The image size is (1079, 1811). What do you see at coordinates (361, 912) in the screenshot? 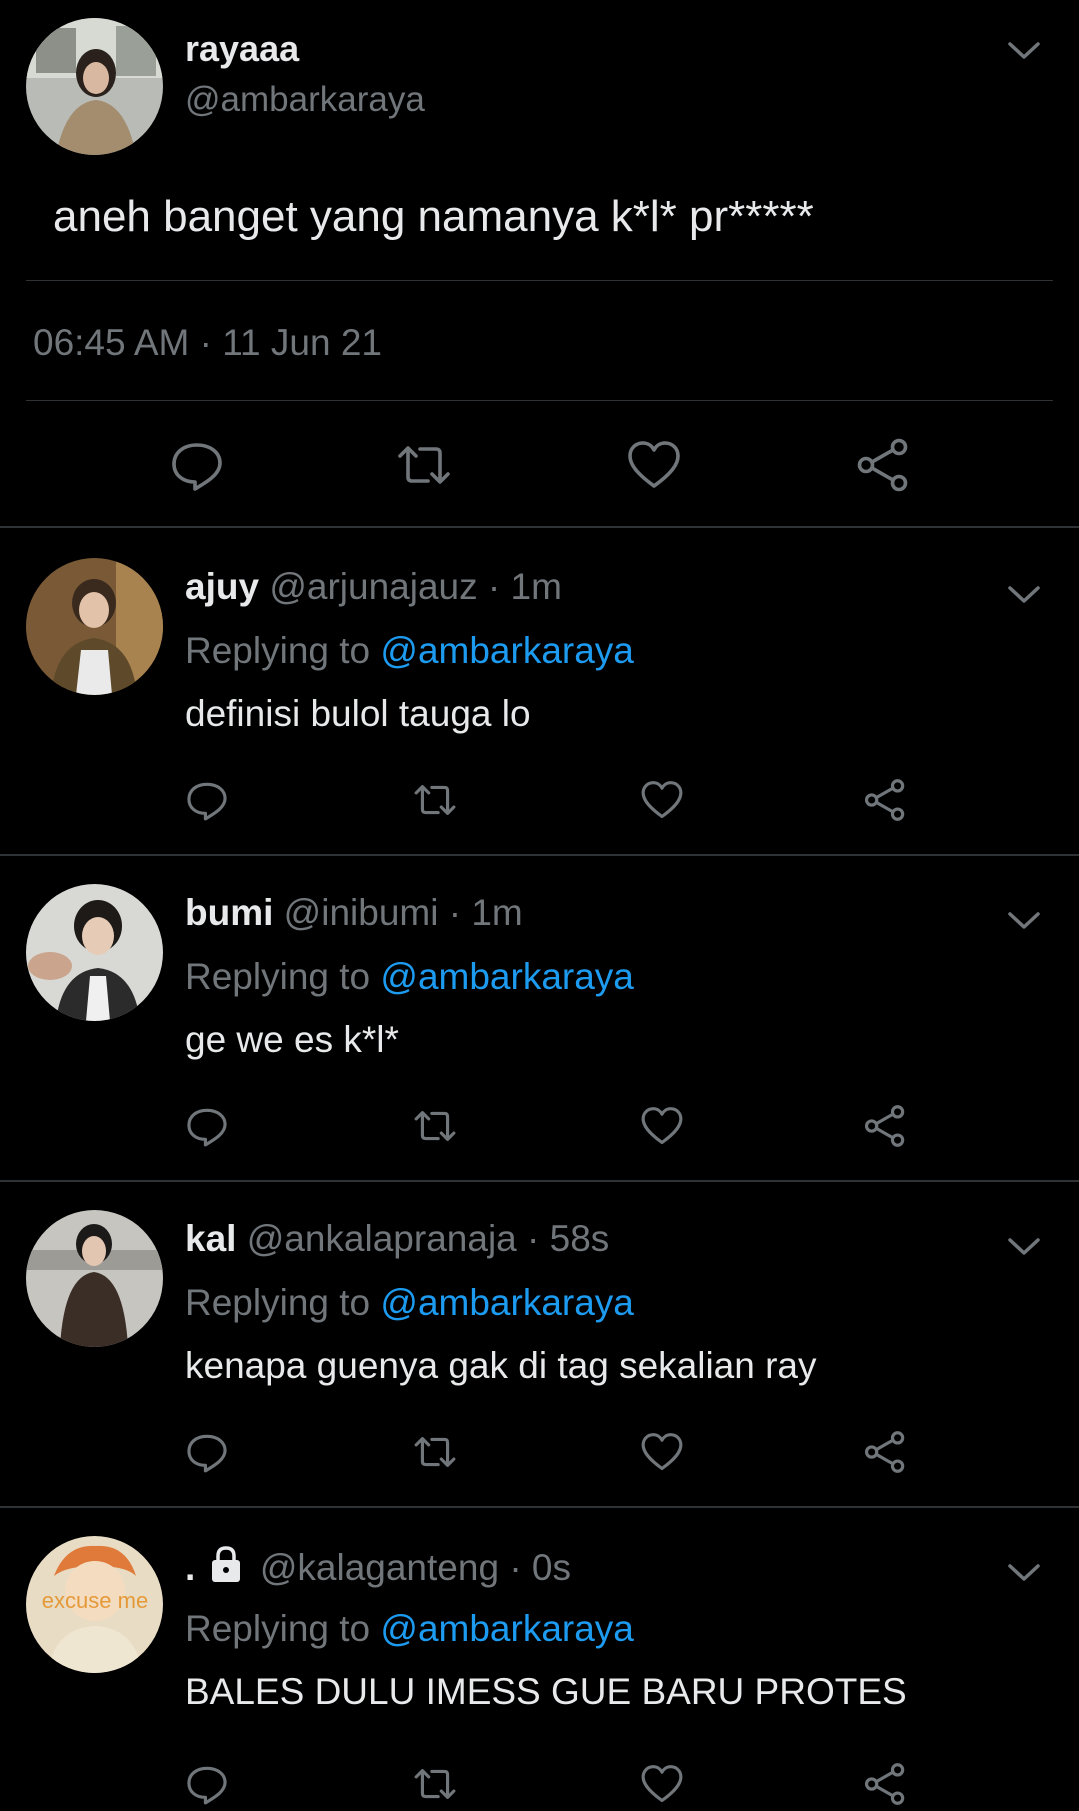
I see `user-handle: @inibumi` at bounding box center [361, 912].